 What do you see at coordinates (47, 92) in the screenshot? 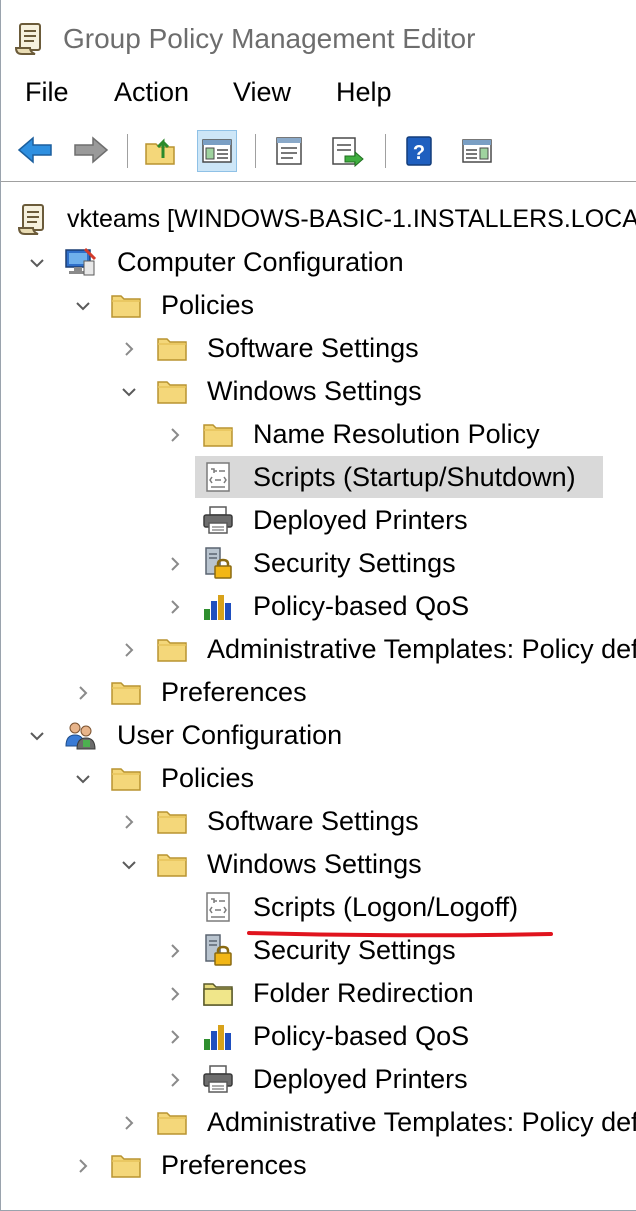
I see `menu-file: File` at bounding box center [47, 92].